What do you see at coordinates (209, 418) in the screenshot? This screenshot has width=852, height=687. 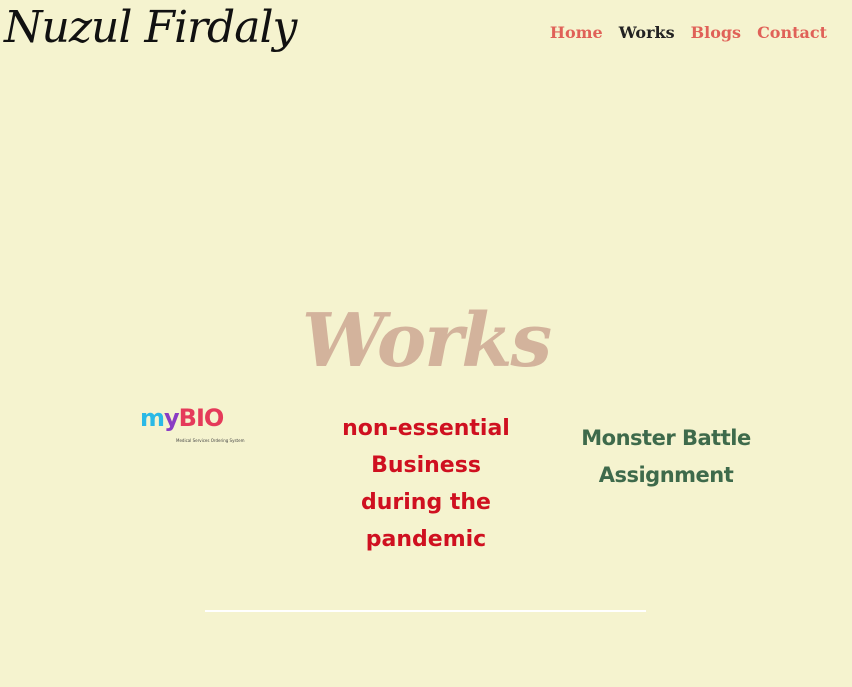 I see `mybio-logo-io: IO` at bounding box center [209, 418].